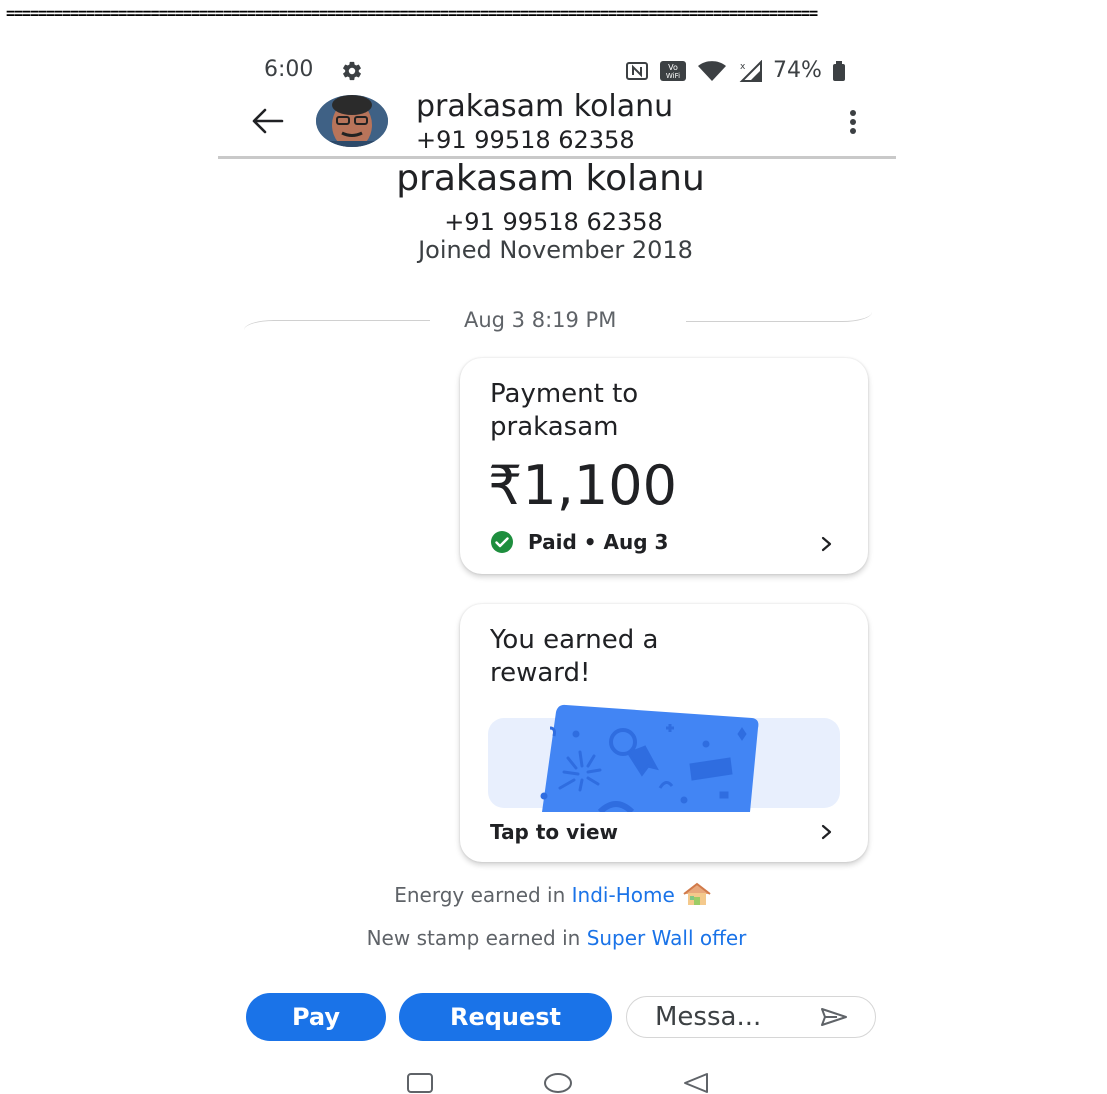 The width and height of the screenshot is (1107, 1094). I want to click on activity-stamp: New stamp earned in Super Wall offer, so click(553, 938).